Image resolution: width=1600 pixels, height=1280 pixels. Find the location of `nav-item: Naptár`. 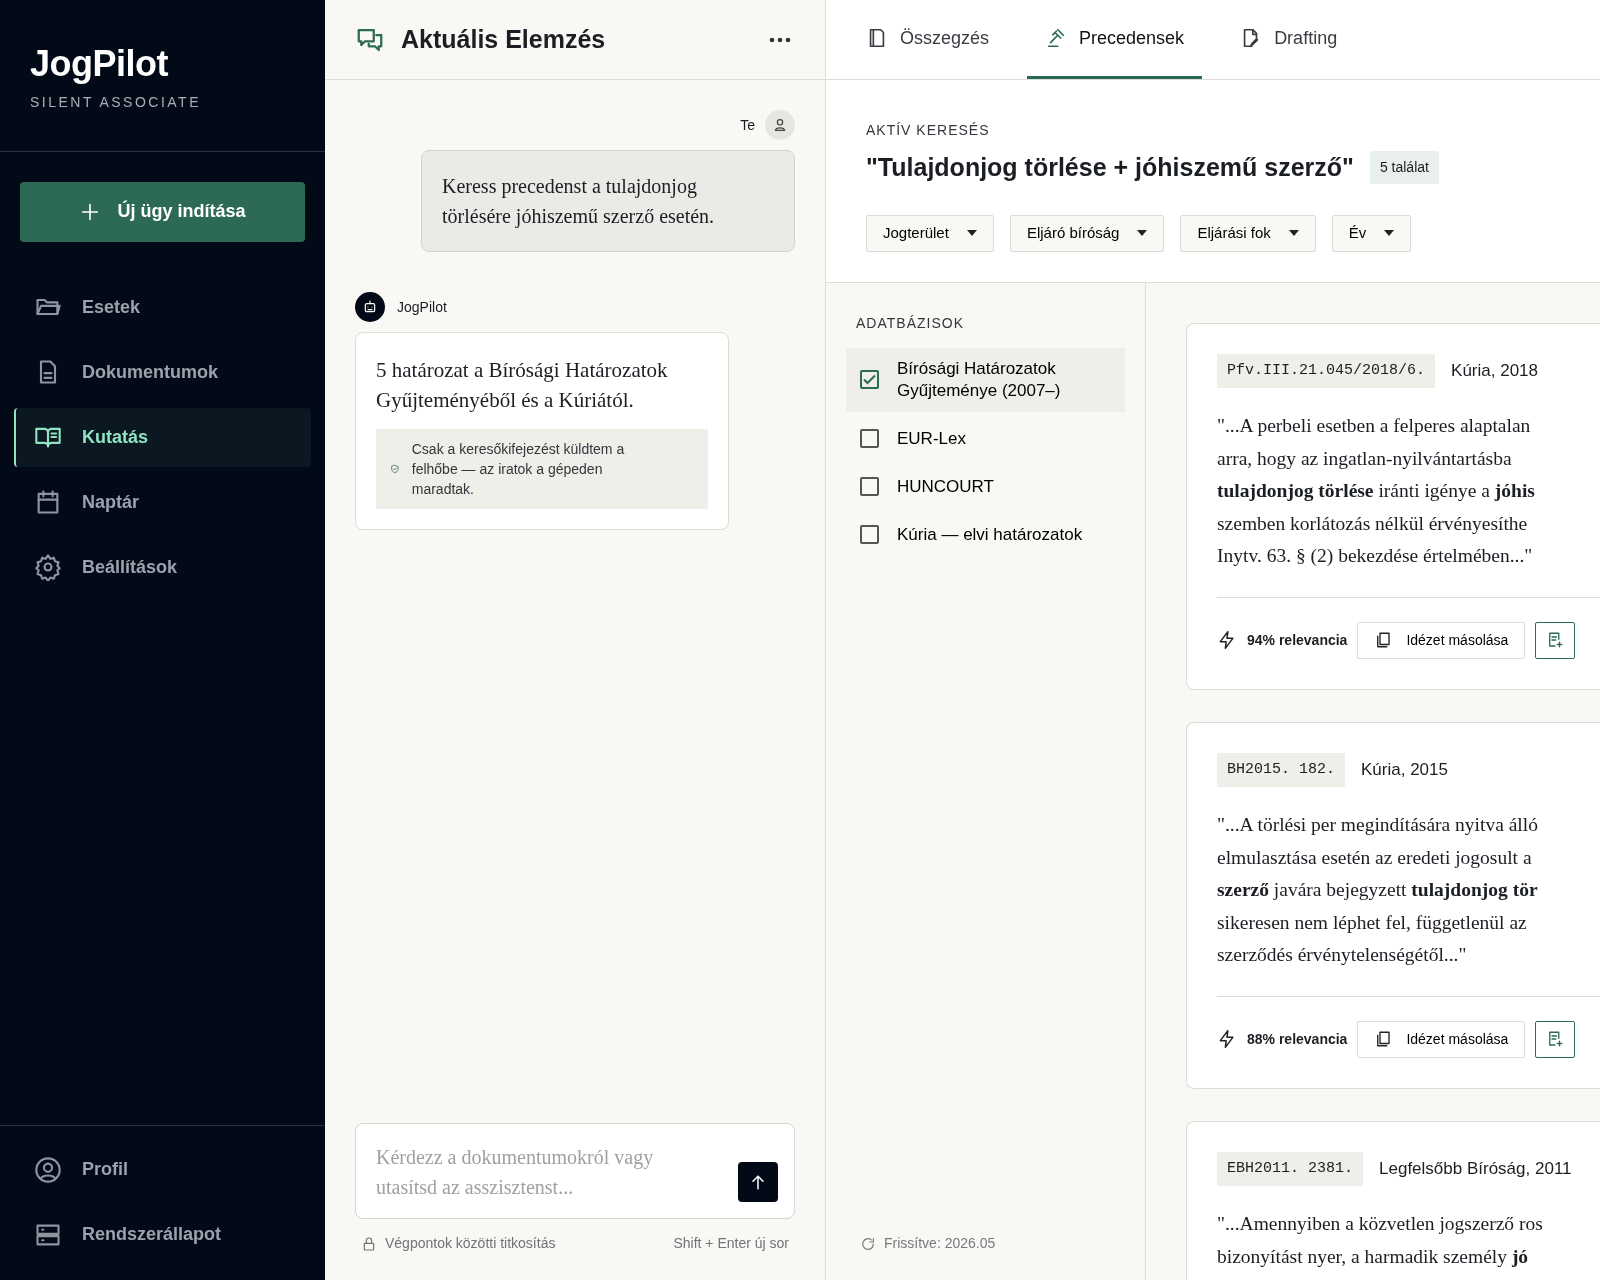

nav-item: Naptár is located at coordinates (162, 502).